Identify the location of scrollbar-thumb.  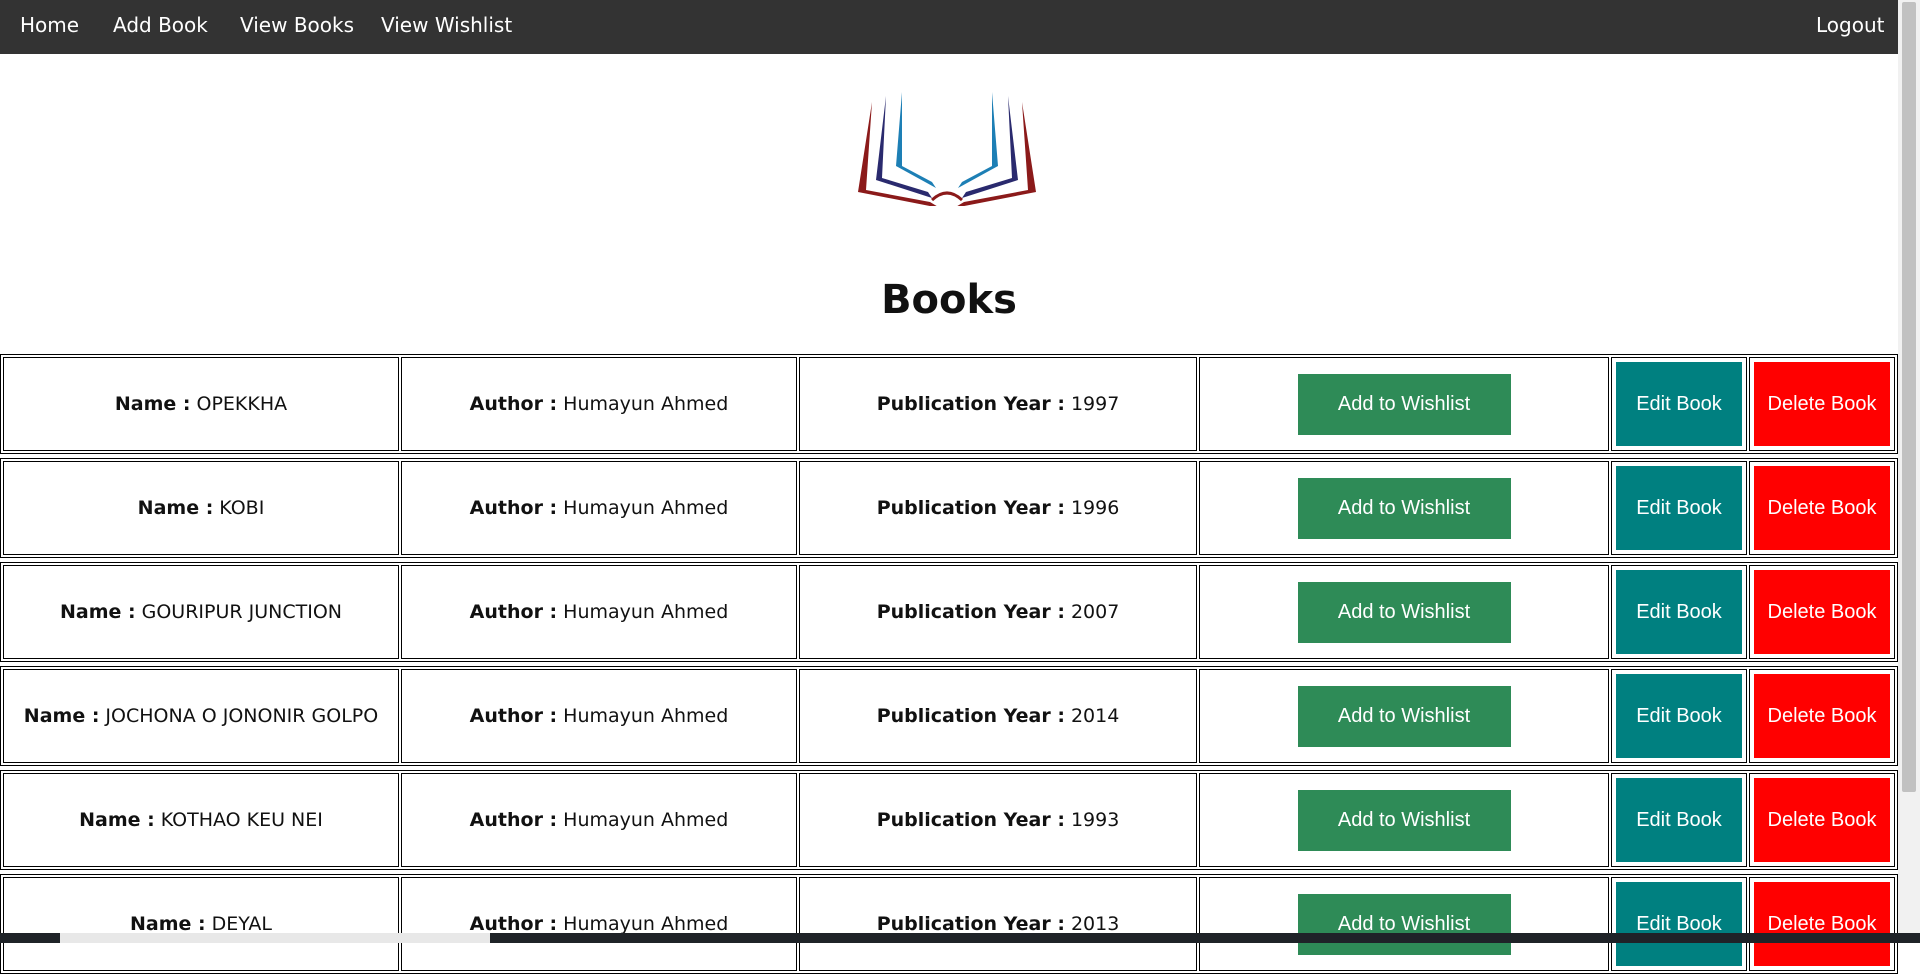
(1909, 397).